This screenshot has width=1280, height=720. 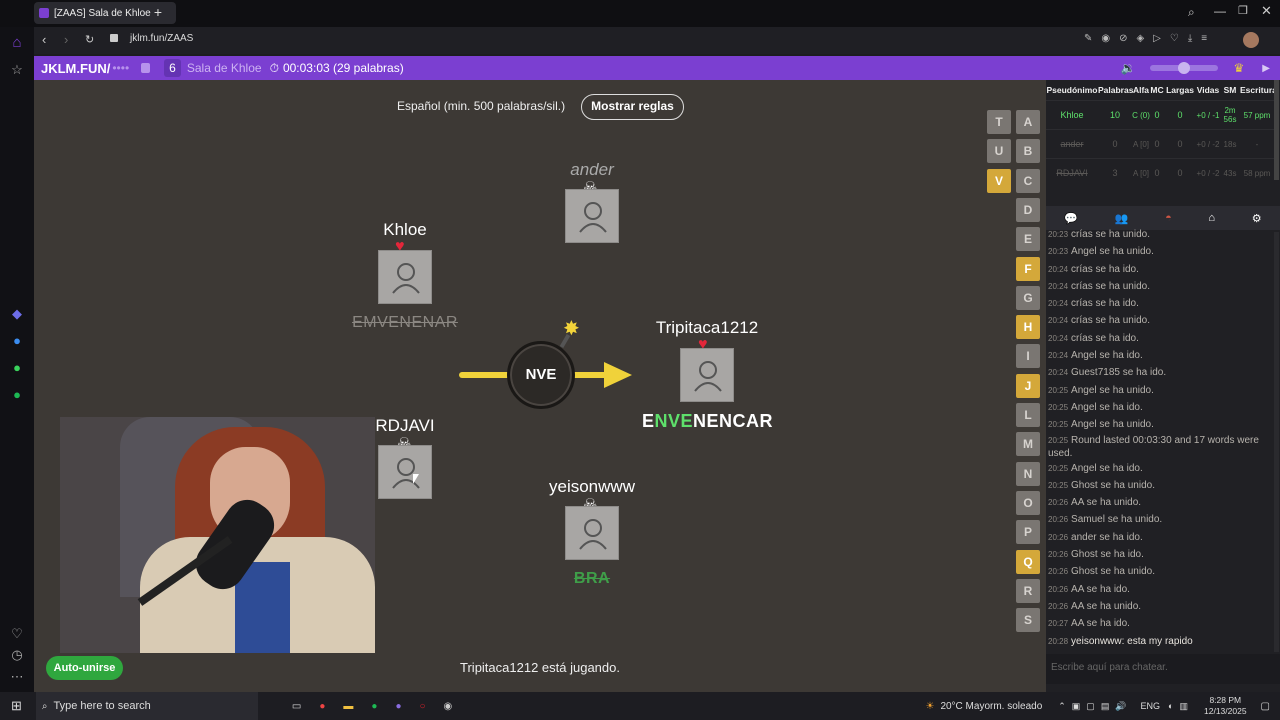 I want to click on obs-taskbar-icon: ◉, so click(x=448, y=706).